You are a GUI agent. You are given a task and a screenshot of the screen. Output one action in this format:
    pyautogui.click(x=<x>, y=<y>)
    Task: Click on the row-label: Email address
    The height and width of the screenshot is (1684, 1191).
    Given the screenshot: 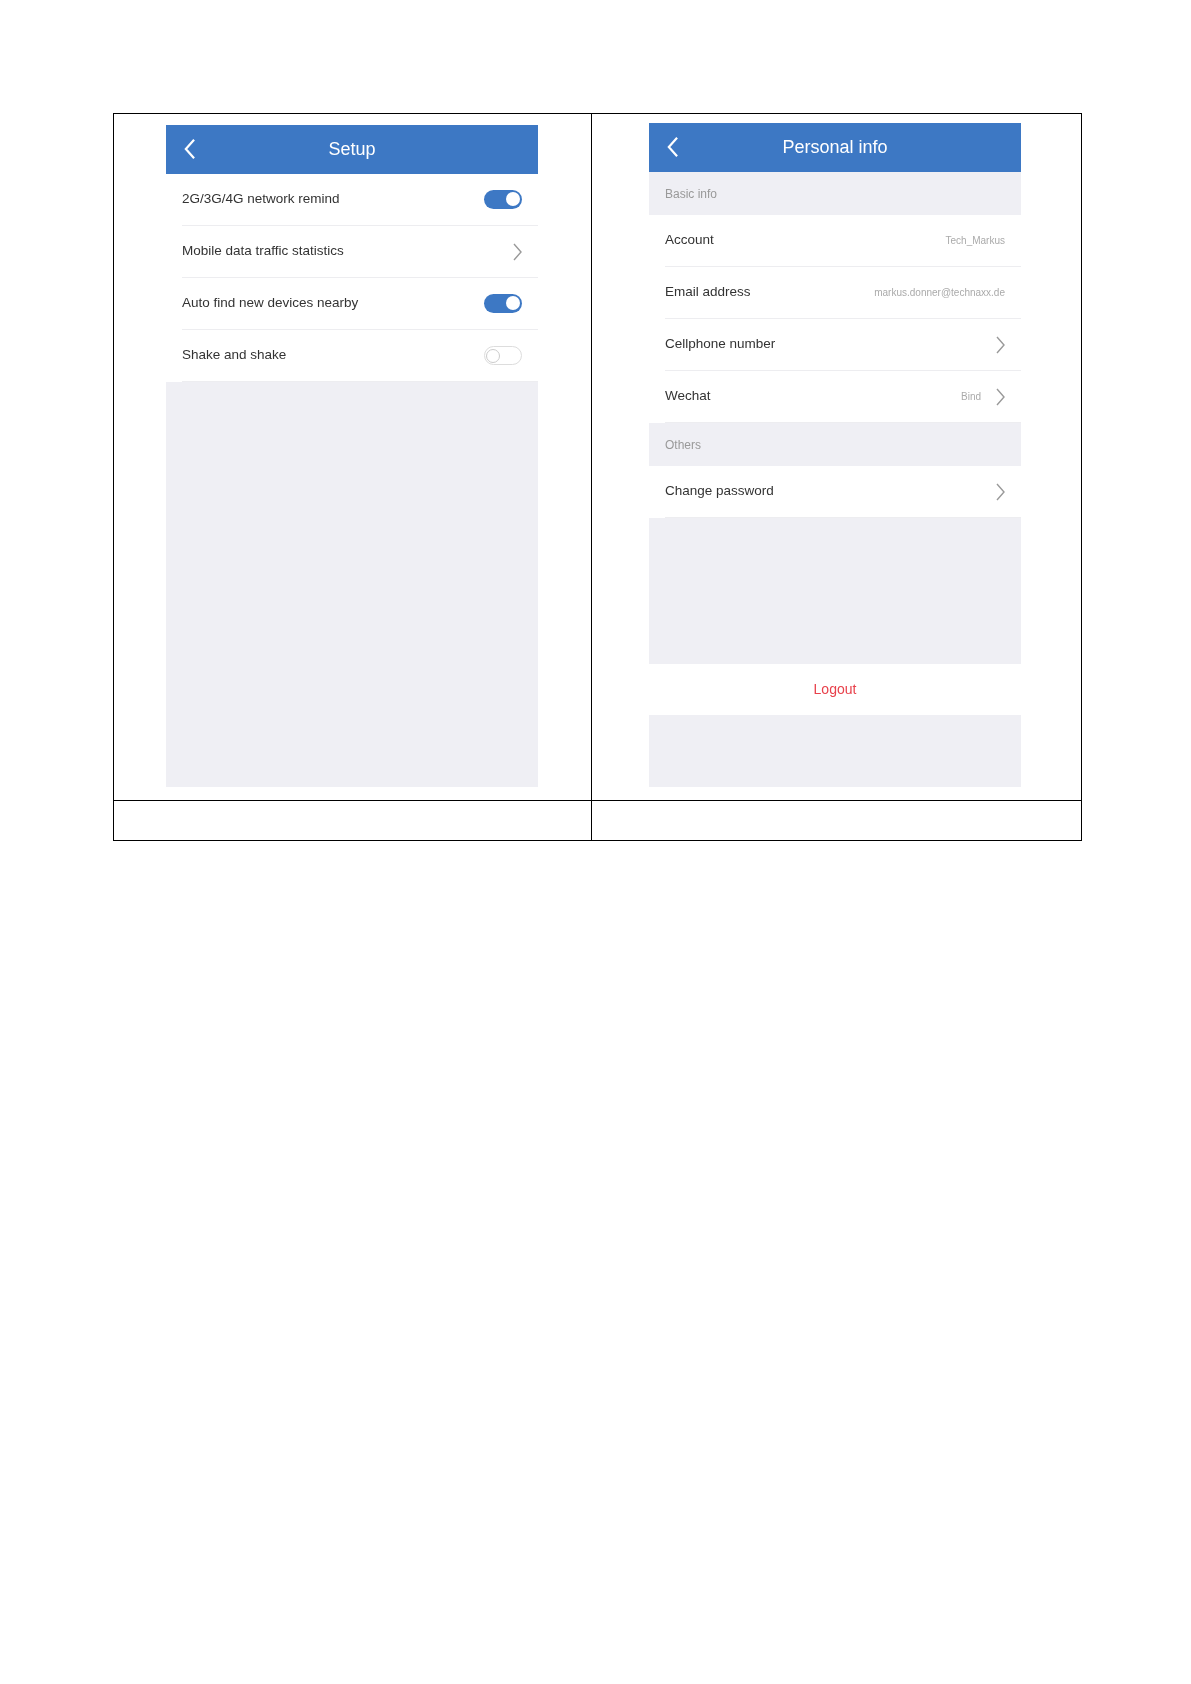 What is the action you would take?
    pyautogui.click(x=708, y=292)
    